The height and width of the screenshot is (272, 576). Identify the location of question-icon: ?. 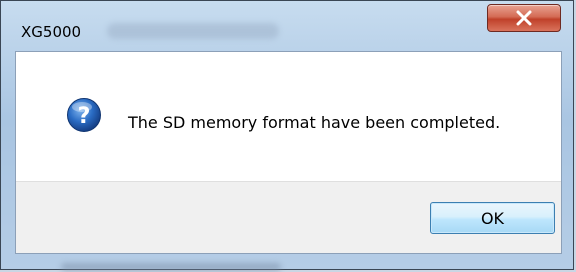
(84, 115).